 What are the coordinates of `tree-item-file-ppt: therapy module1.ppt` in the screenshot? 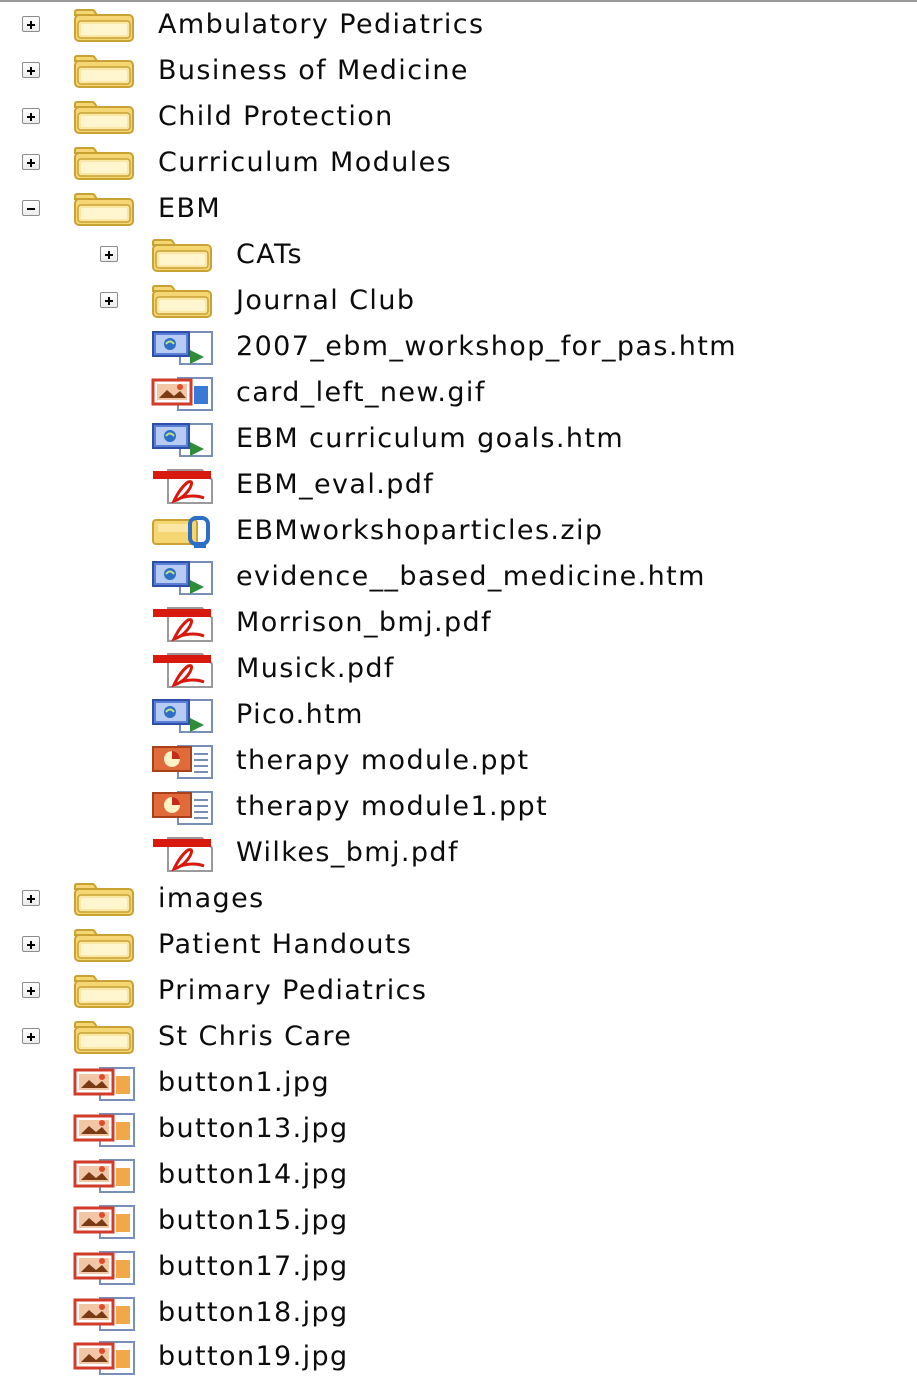 It's located at (458, 807).